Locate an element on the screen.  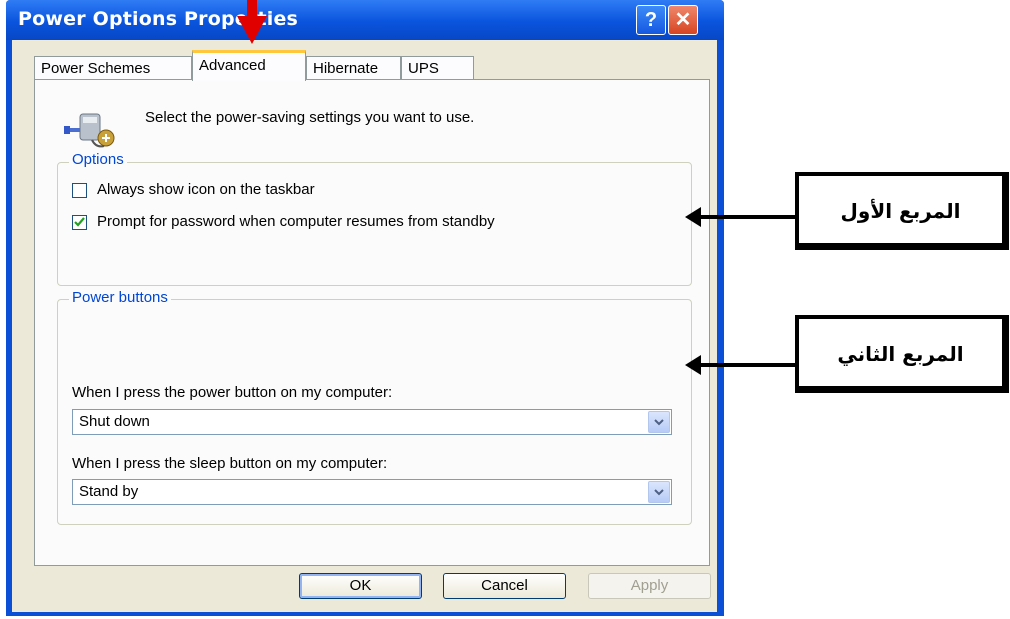
help-icon: ? is located at coordinates (651, 20).